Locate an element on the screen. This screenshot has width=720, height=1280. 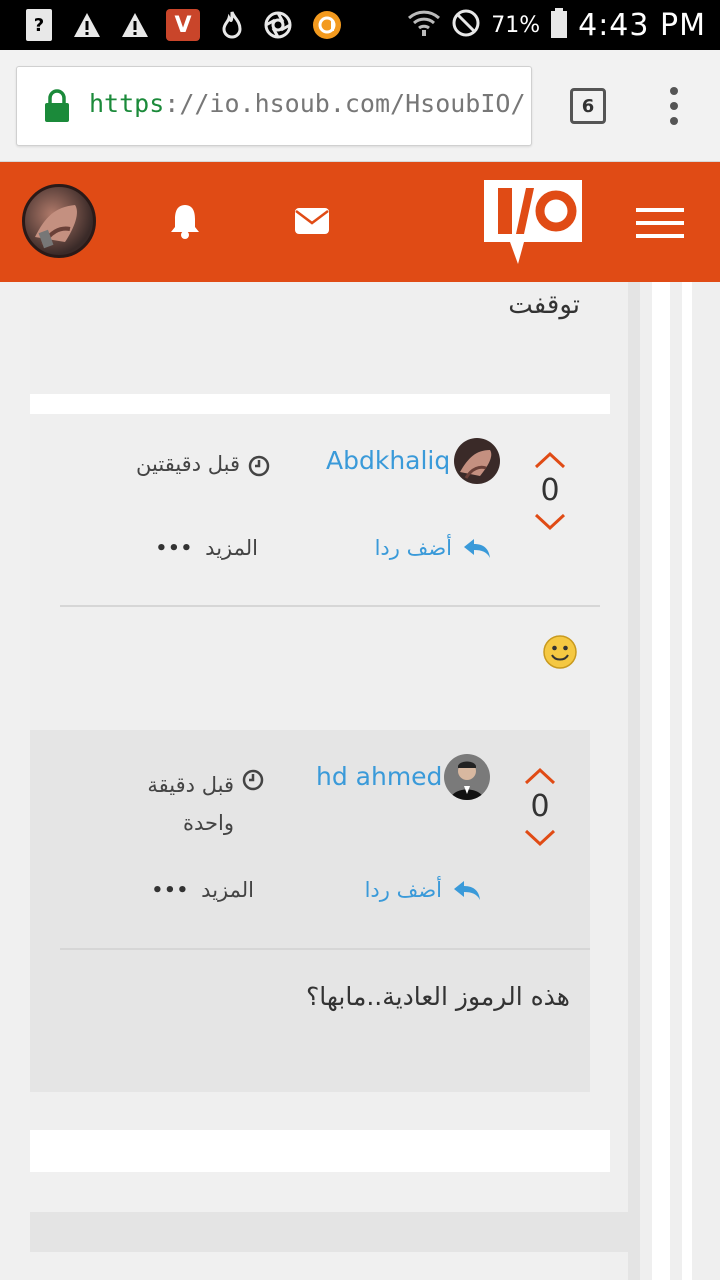
comment-time: قبل دقيقتين is located at coordinates (203, 464).